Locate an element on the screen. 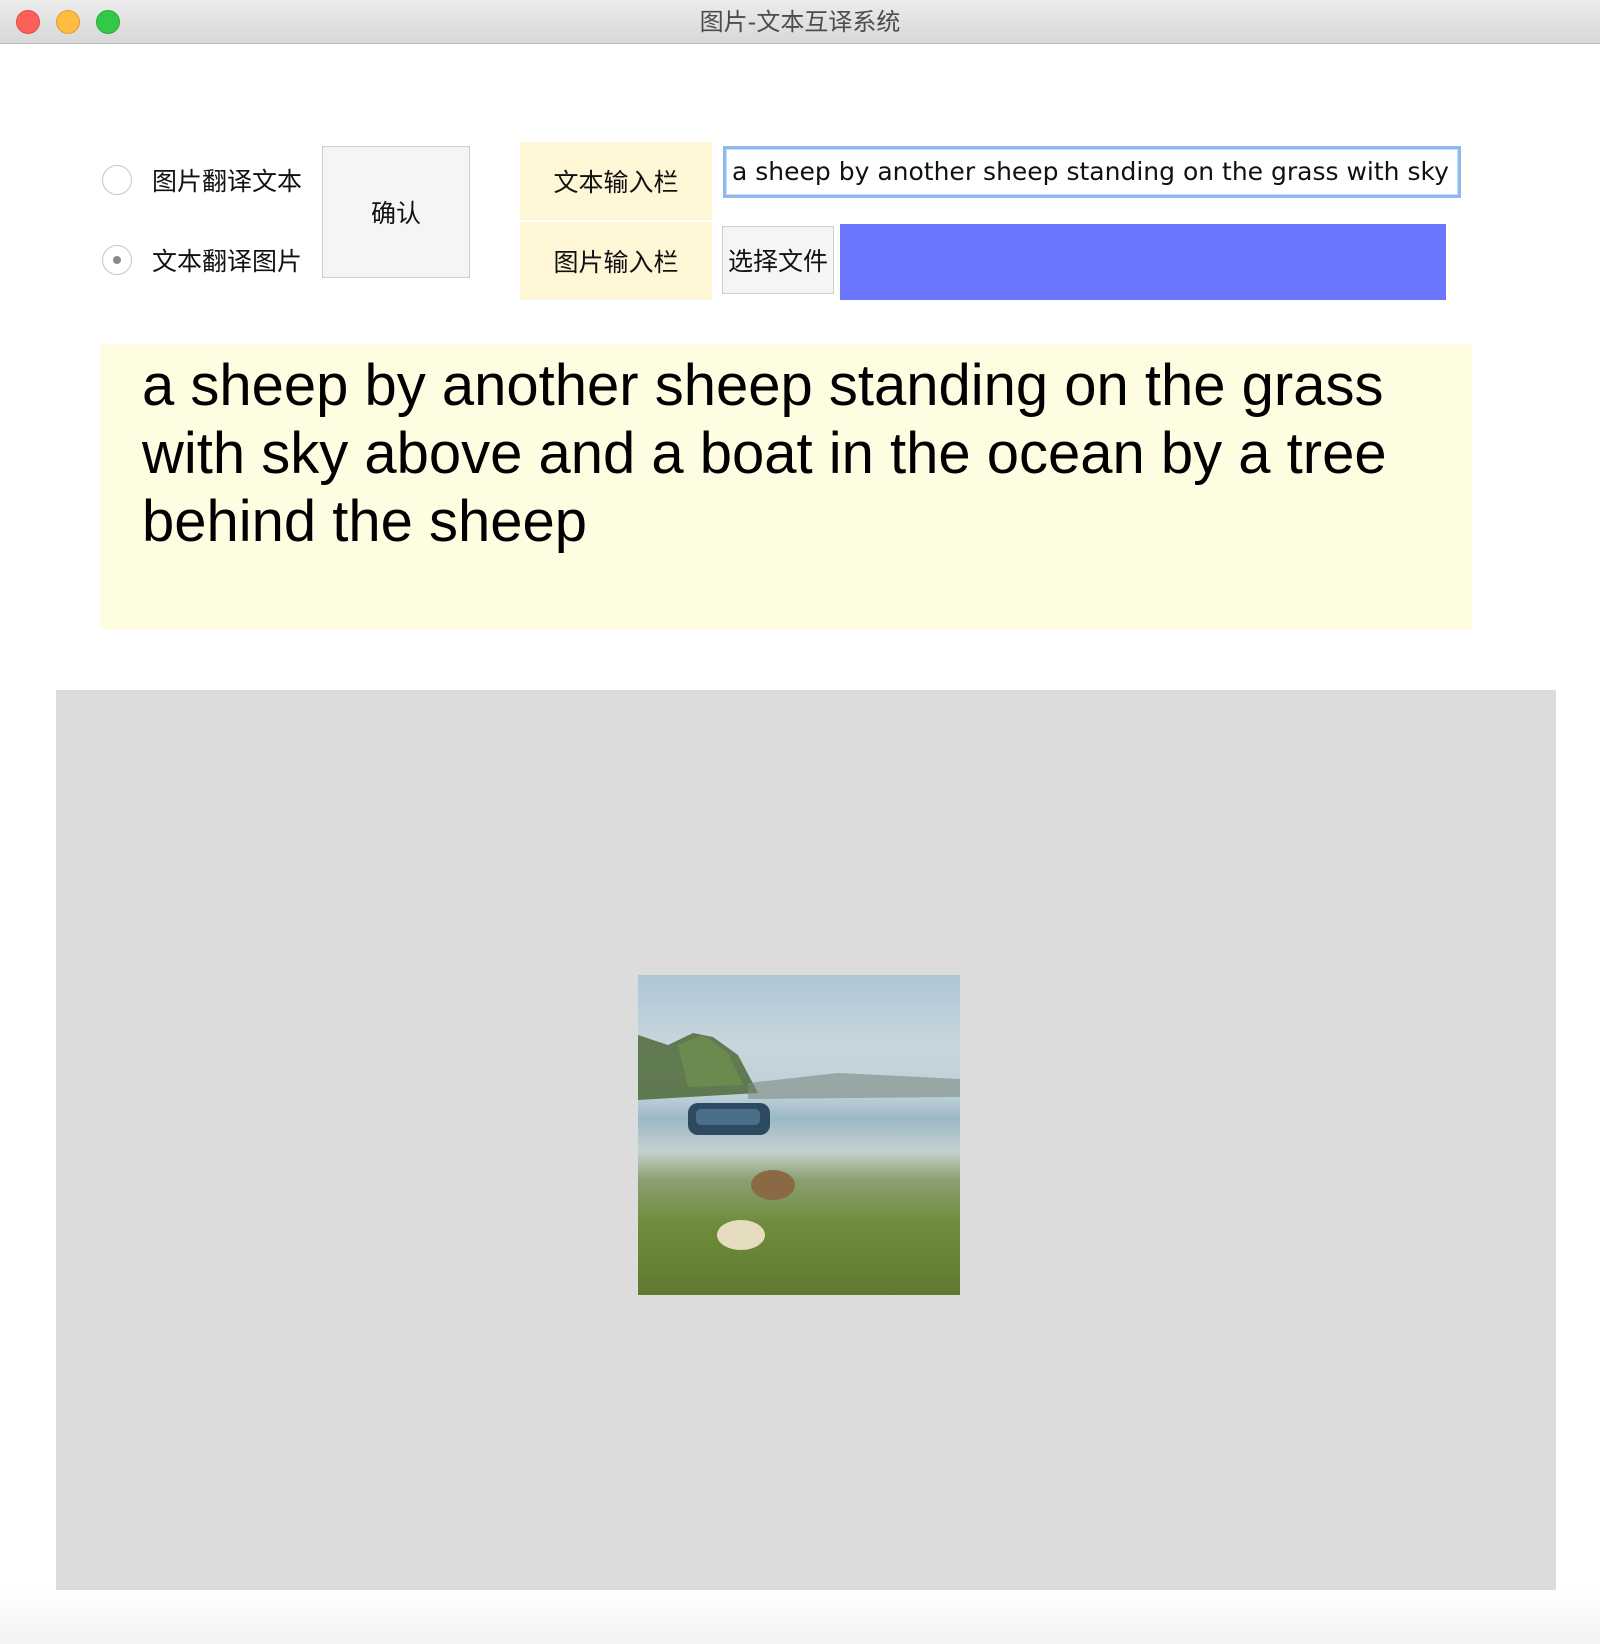 The height and width of the screenshot is (1644, 1600). mode-option-label: 文本翻译图片 is located at coordinates (227, 261).